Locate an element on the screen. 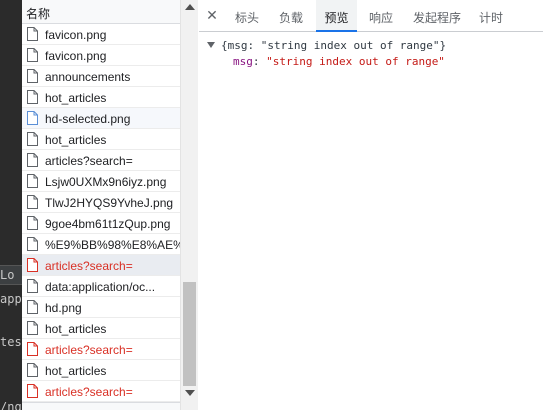 Image resolution: width=543 pixels, height=410 pixels. detail-tabbar: ✕ 标头 负载 预览 响应 发起程序 计时 is located at coordinates (371, 16).